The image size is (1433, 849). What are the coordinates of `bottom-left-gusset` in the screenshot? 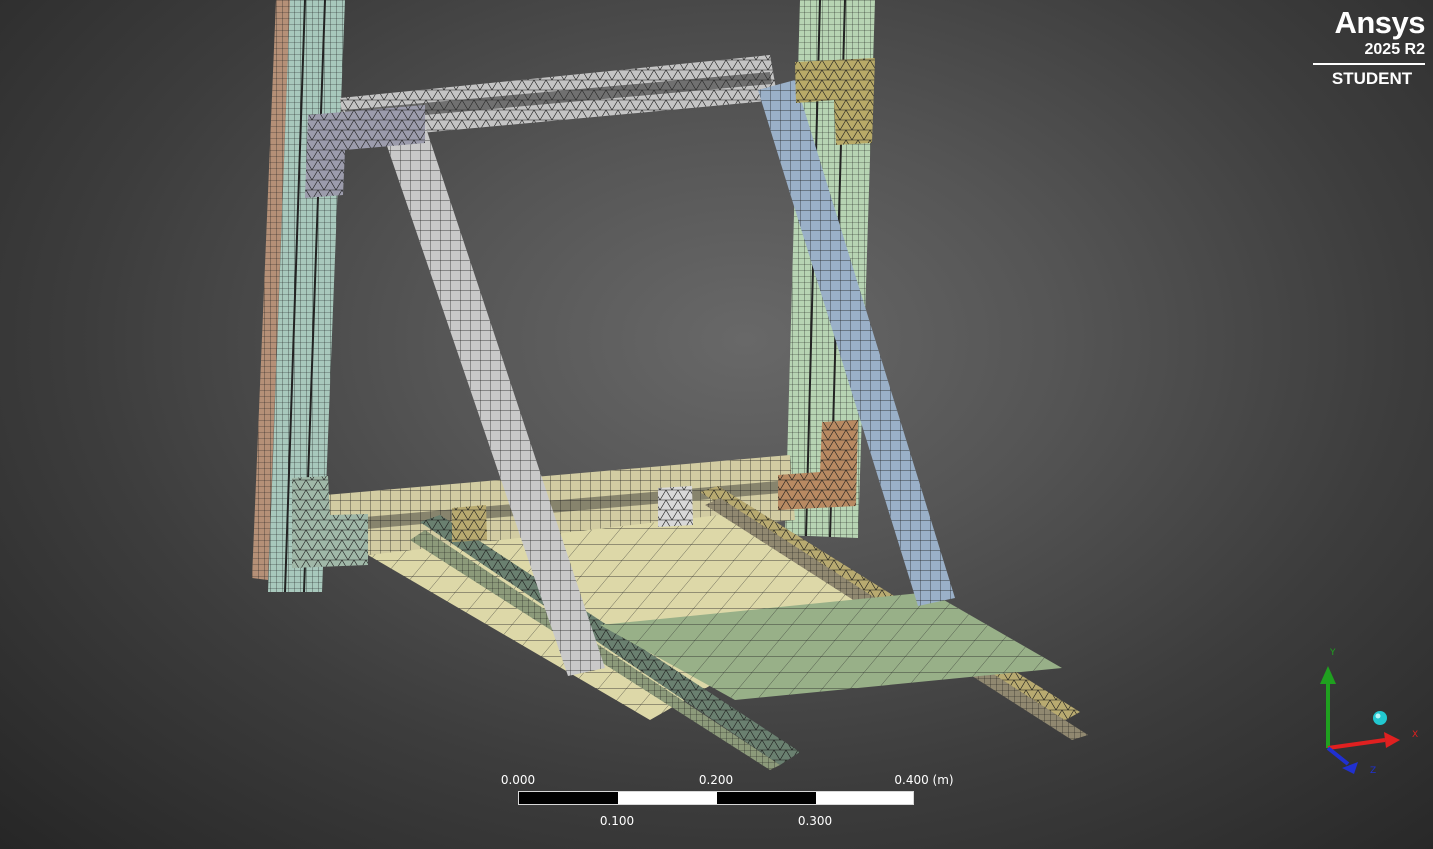 It's located at (330, 522).